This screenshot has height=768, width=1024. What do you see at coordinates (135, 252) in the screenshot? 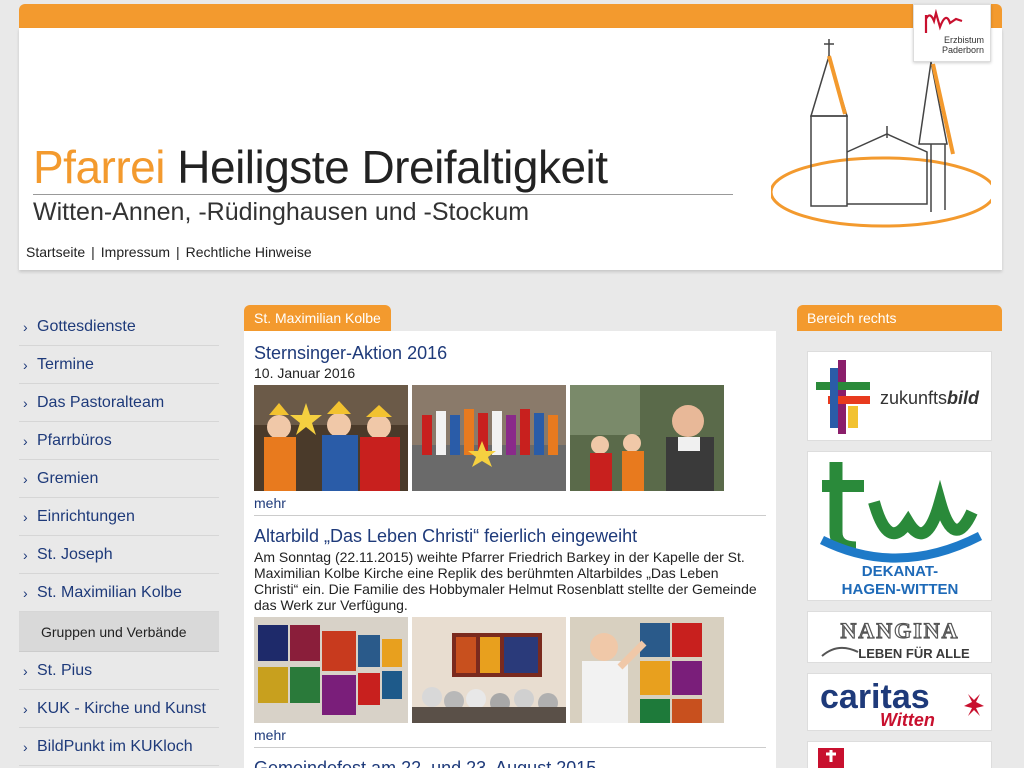
I see `nav-impressum: Impressum` at bounding box center [135, 252].